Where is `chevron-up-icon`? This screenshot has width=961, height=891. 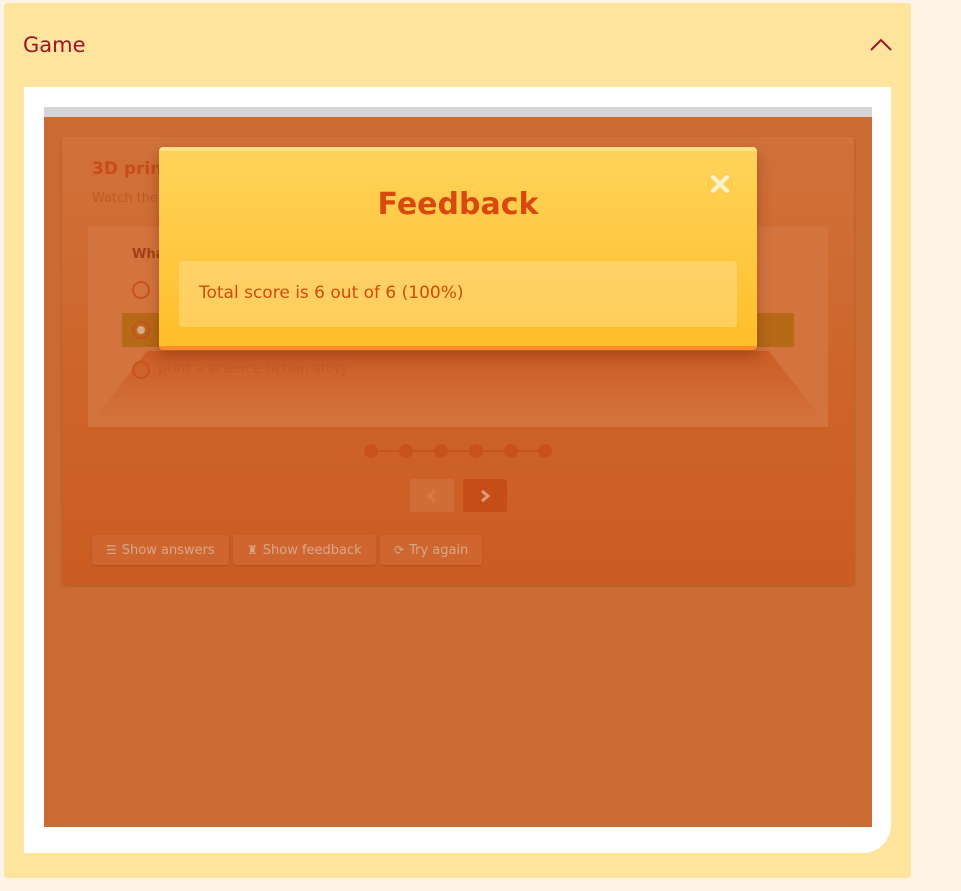
chevron-up-icon is located at coordinates (881, 44).